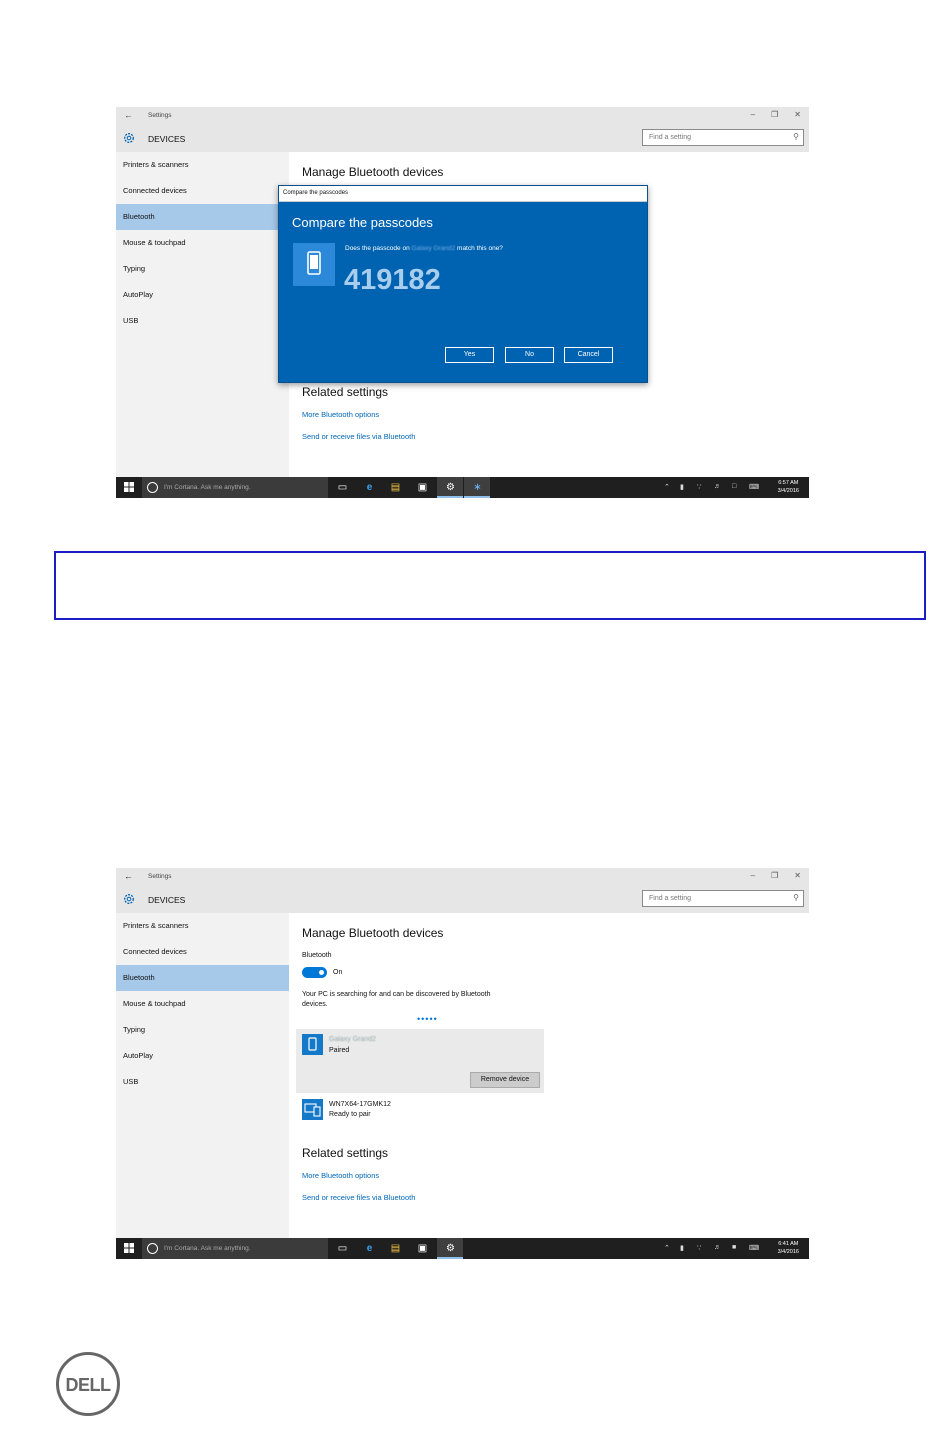  I want to click on dell-logo: DELL, so click(88, 1384).